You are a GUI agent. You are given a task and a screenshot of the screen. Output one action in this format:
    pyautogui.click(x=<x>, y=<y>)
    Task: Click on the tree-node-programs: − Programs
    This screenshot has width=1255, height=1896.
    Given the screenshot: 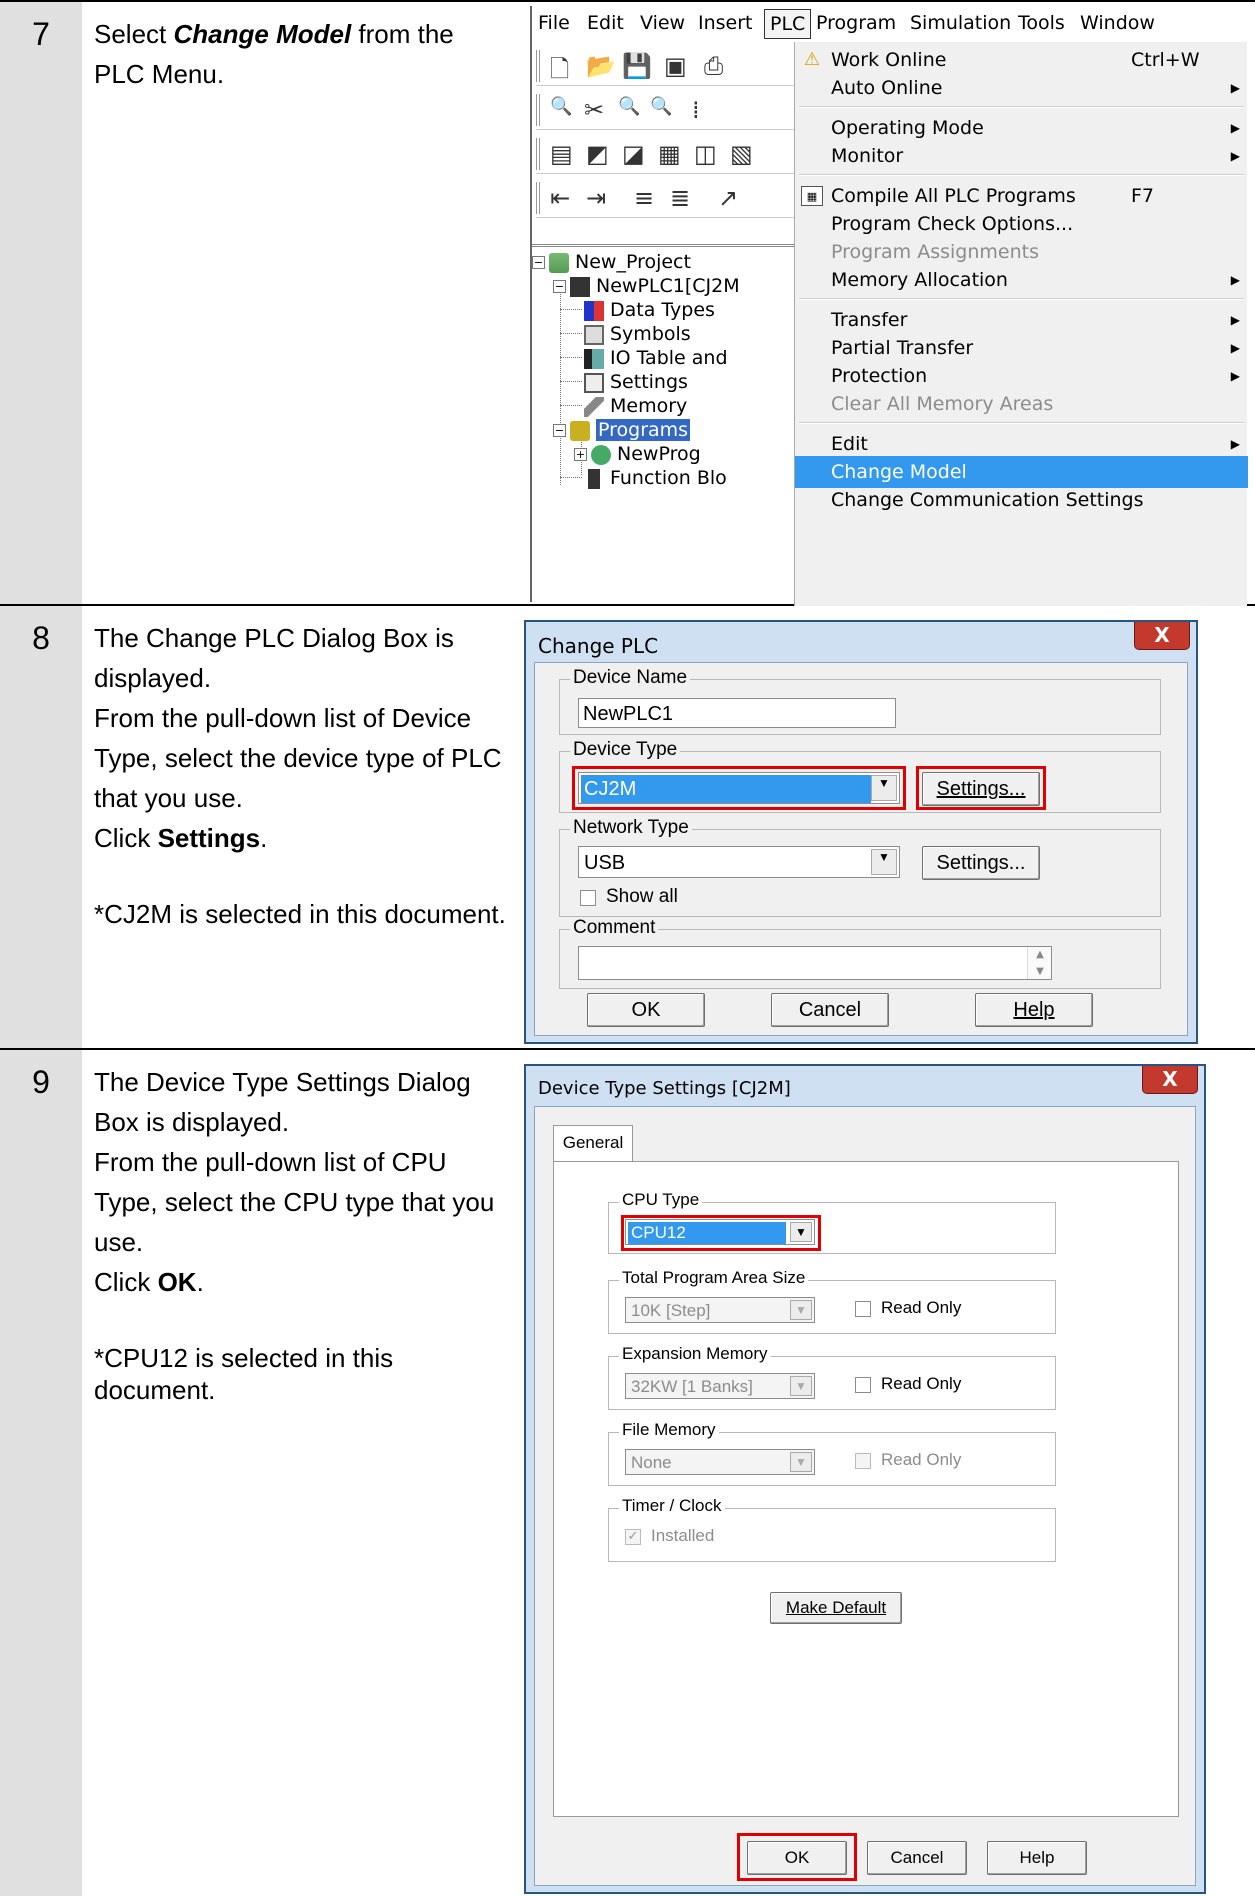 What is the action you would take?
    pyautogui.click(x=622, y=430)
    